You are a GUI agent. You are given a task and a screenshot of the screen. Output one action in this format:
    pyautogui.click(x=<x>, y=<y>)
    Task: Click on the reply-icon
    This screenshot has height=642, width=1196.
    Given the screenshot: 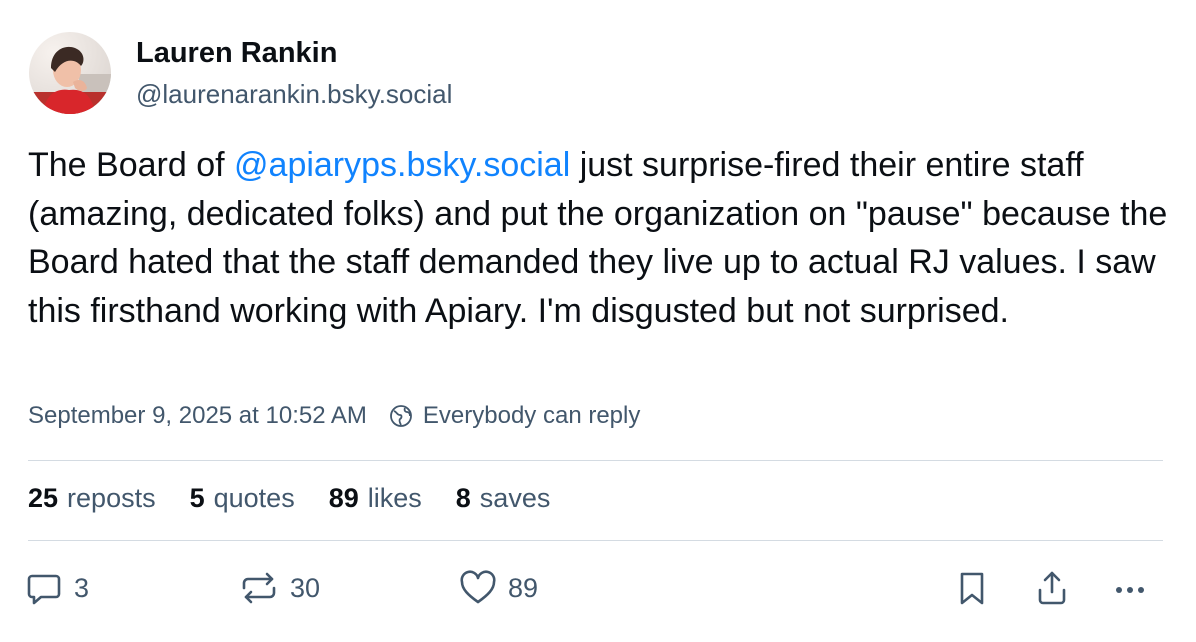 What is the action you would take?
    pyautogui.click(x=44, y=589)
    